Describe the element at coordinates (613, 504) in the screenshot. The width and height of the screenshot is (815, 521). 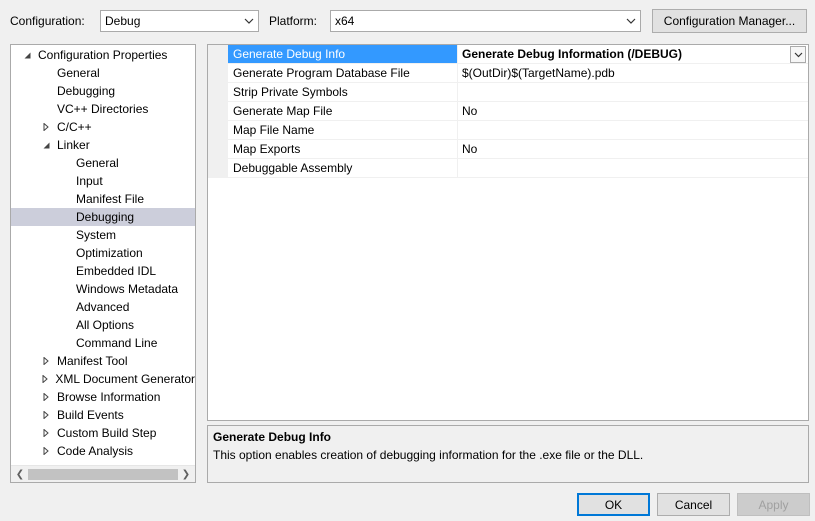
I see `ok-button: OK` at that location.